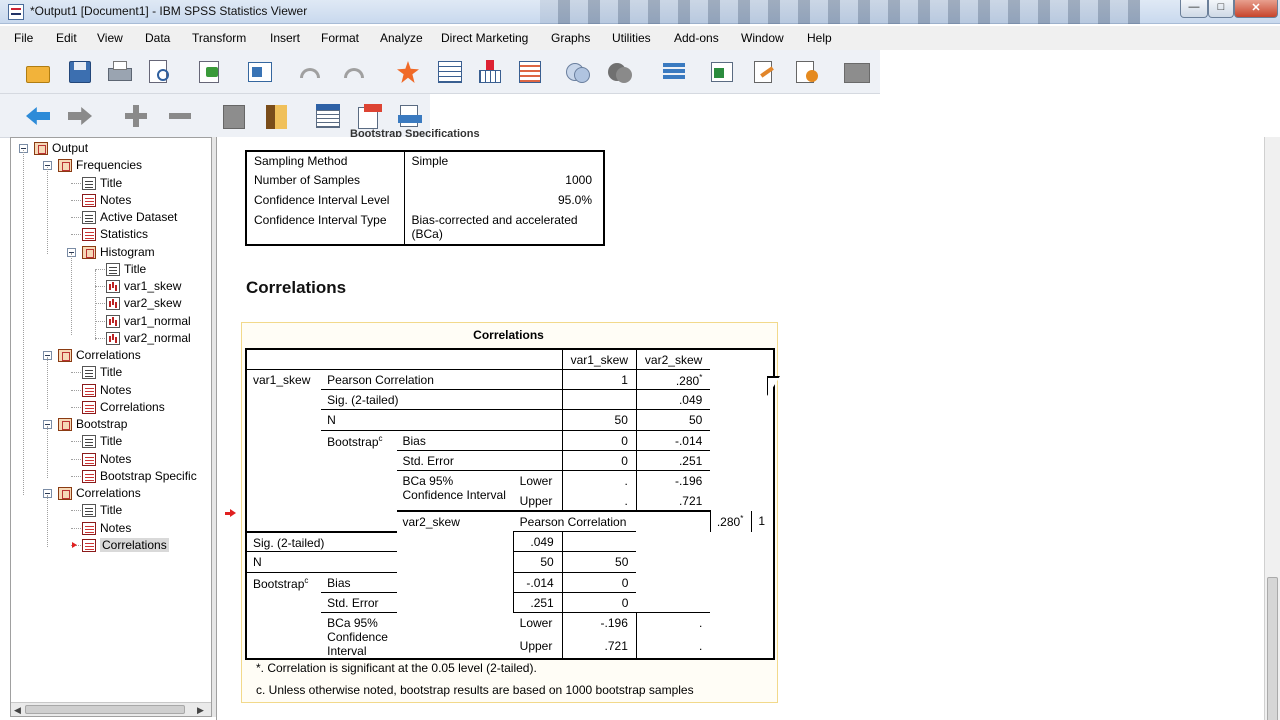 This screenshot has height=720, width=1280. I want to click on cell-value: 50, so click(599, 420).